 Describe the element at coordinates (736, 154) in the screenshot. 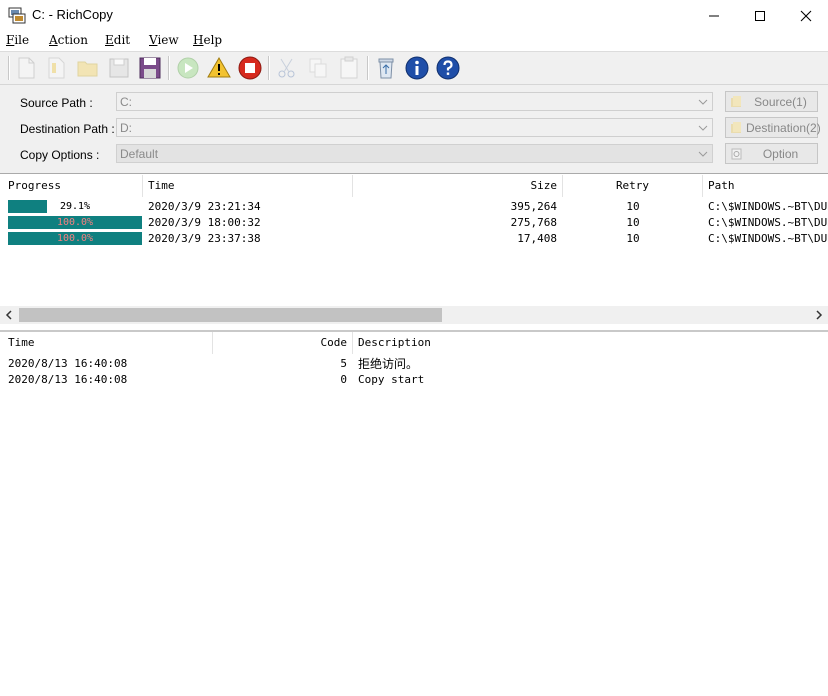

I see `options-icon` at that location.